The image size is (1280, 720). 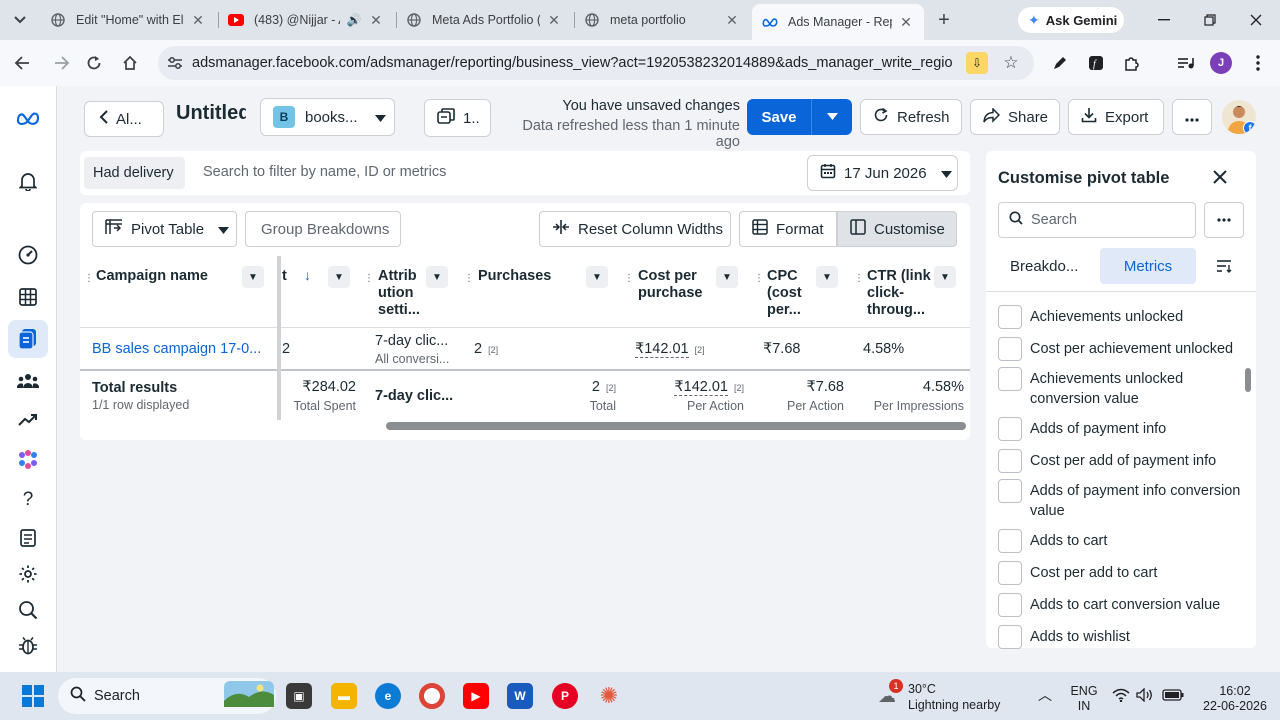 I want to click on browser-tab-youtube: (483) @Nijjar - A 🔊 ✕, so click(x=306, y=20).